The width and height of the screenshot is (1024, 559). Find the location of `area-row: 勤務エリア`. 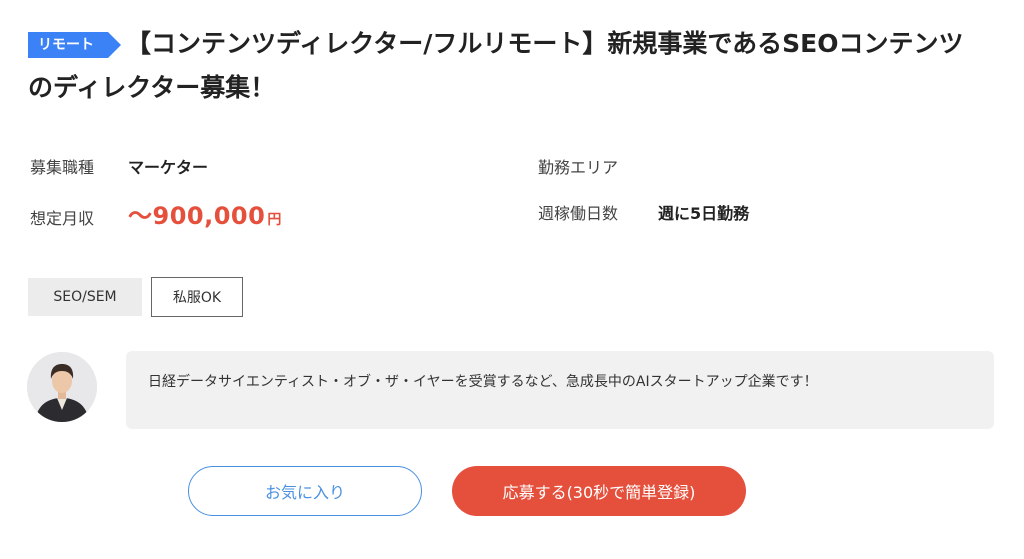

area-row: 勤務エリア is located at coordinates (578, 166).